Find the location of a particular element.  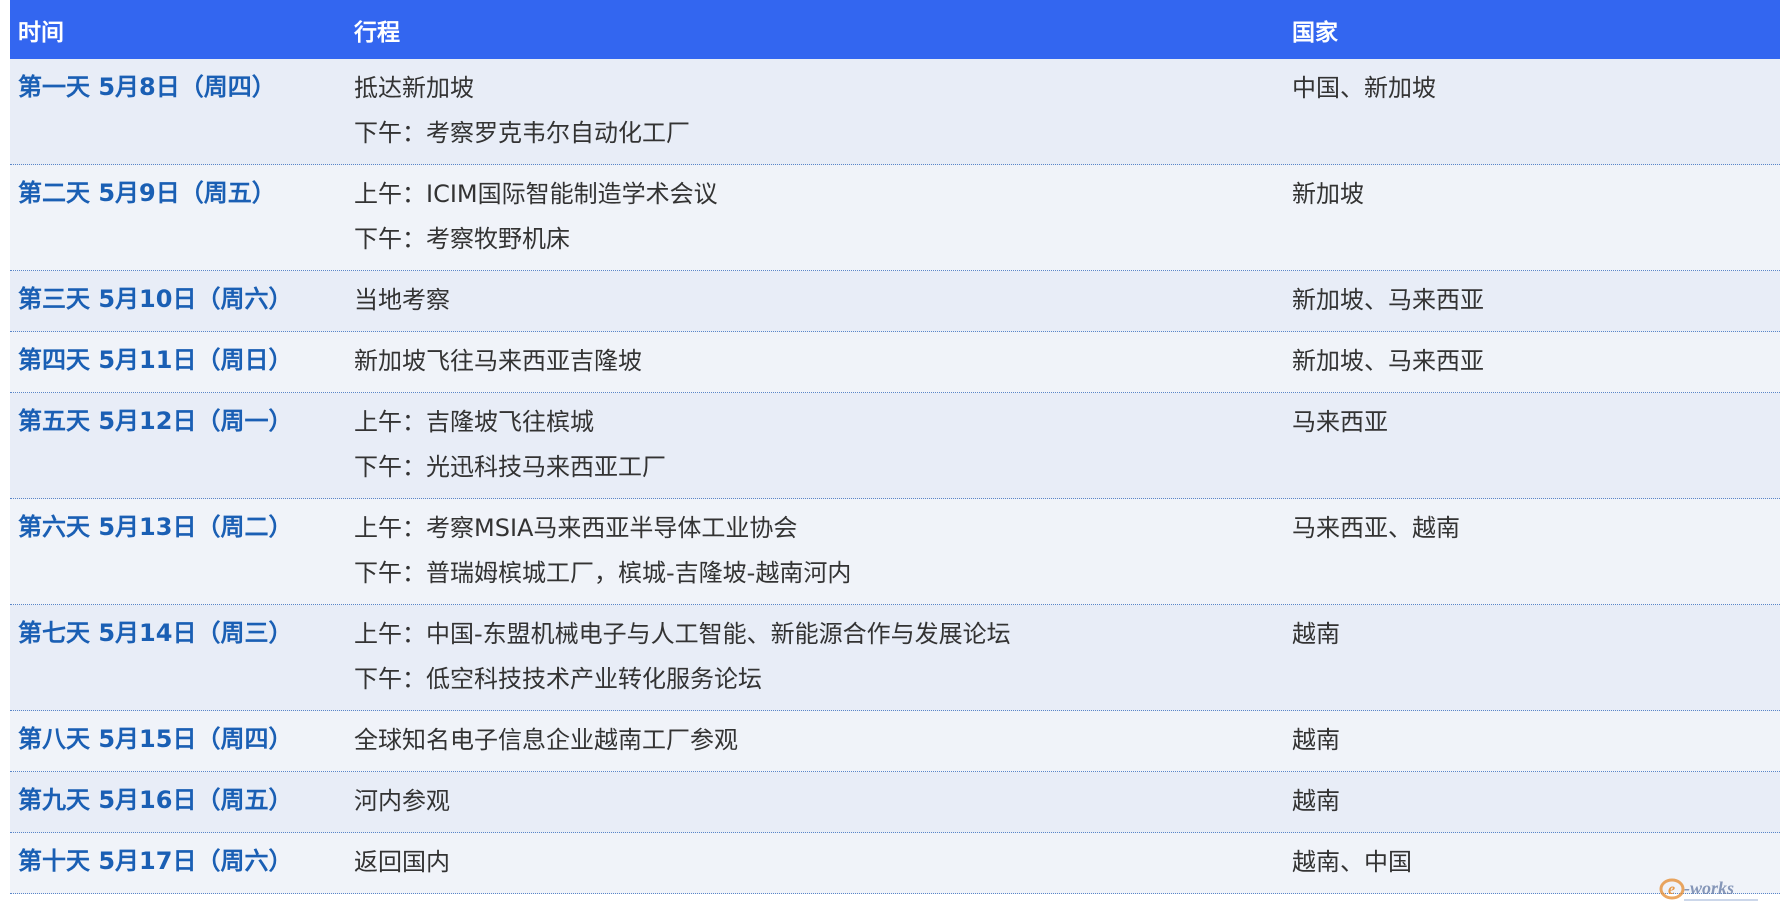

table-row: 第十天 5月17日（周六） 返回国内 越南、中国 is located at coordinates (895, 863).